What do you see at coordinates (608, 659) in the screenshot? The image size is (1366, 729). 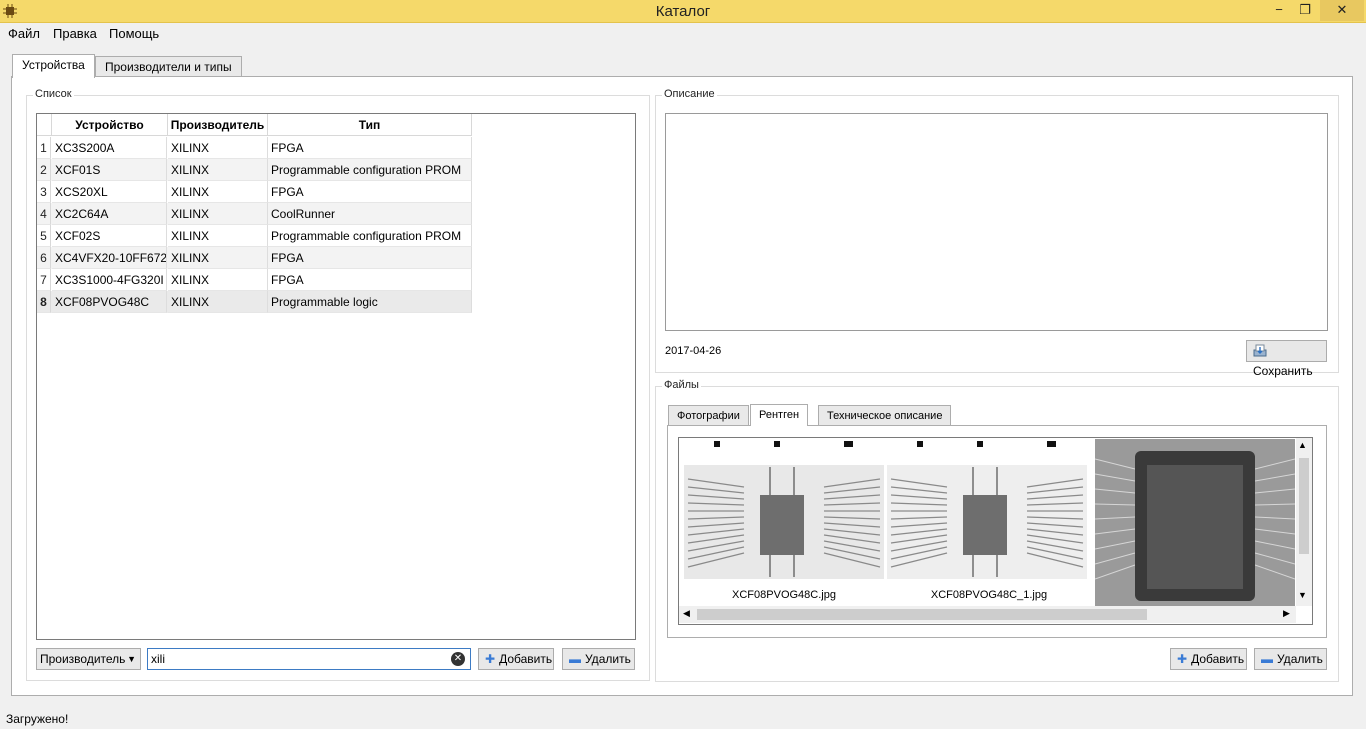 I see `delete-device-label: Удалить` at bounding box center [608, 659].